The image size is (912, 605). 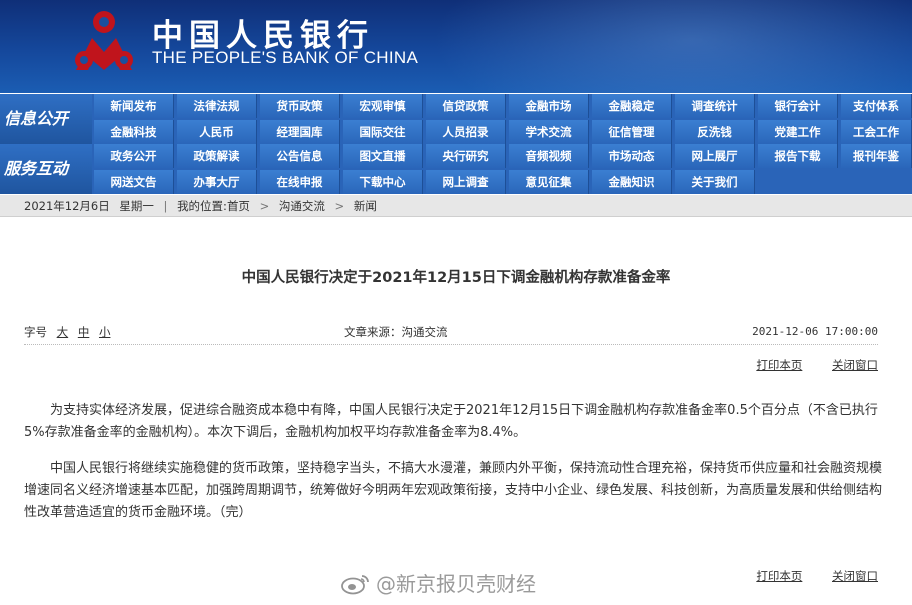 What do you see at coordinates (134, 106) in the screenshot?
I see `nav-item: 新闻发布` at bounding box center [134, 106].